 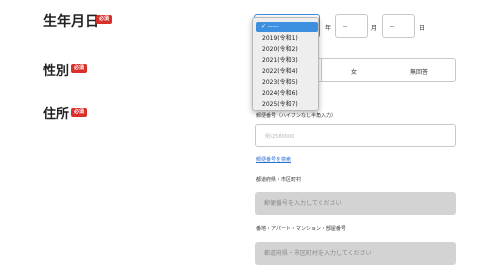 What do you see at coordinates (56, 114) in the screenshot?
I see `address-label: 住所` at bounding box center [56, 114].